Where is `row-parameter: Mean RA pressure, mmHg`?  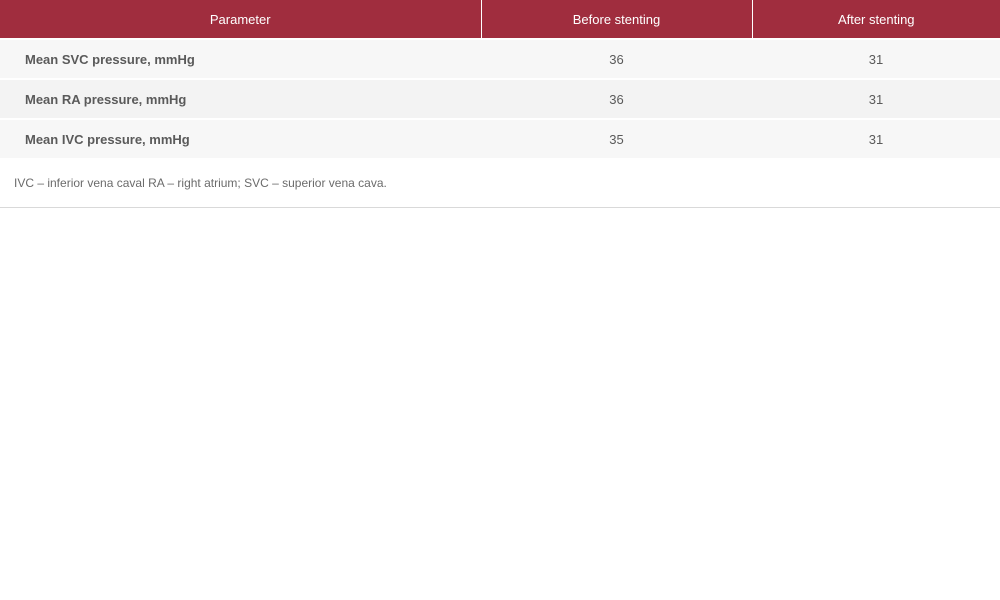 row-parameter: Mean RA pressure, mmHg is located at coordinates (240, 98).